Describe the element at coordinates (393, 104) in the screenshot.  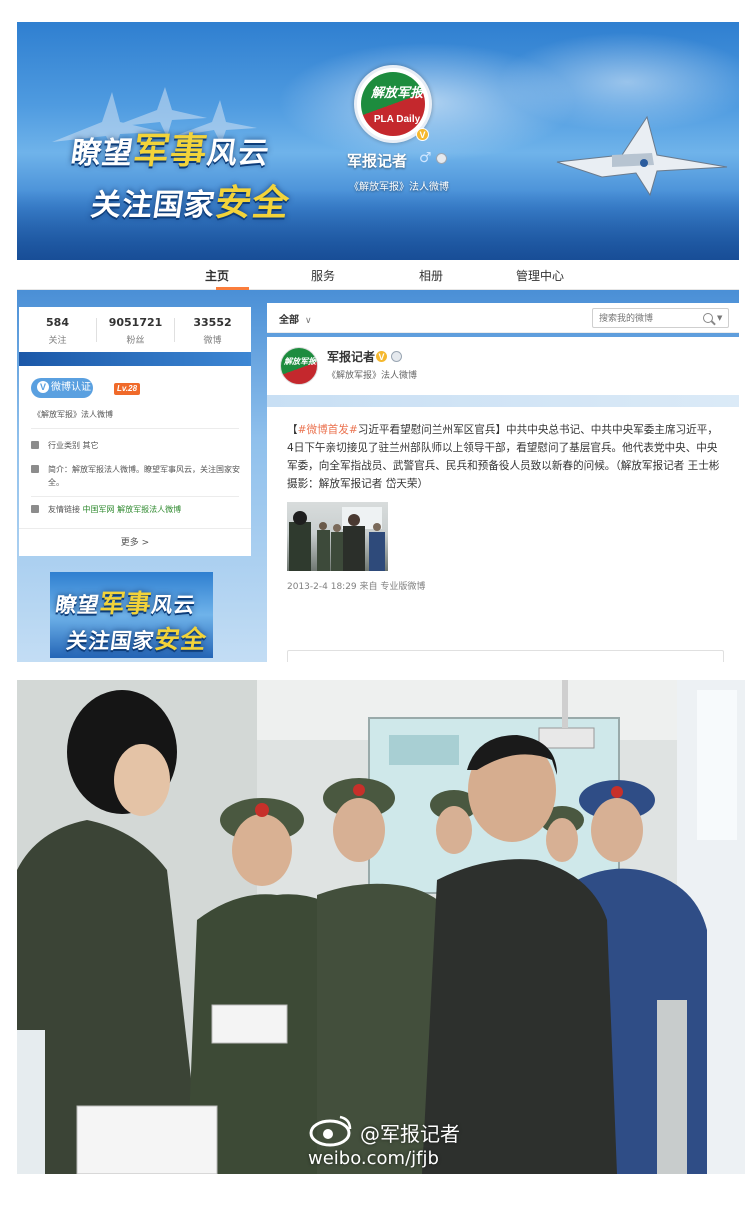
I see `pla-daily-logo: 解放军报 PLA Daily` at that location.